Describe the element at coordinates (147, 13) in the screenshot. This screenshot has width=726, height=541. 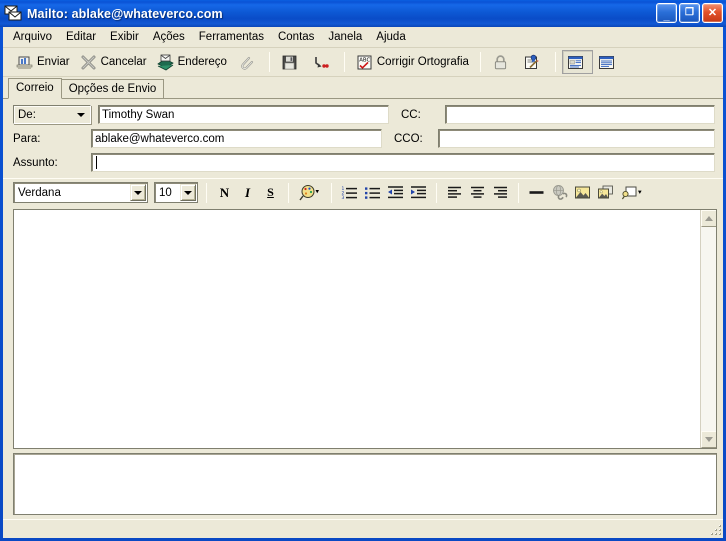
I see `window-title-address: ablake@whateverco.com` at that location.